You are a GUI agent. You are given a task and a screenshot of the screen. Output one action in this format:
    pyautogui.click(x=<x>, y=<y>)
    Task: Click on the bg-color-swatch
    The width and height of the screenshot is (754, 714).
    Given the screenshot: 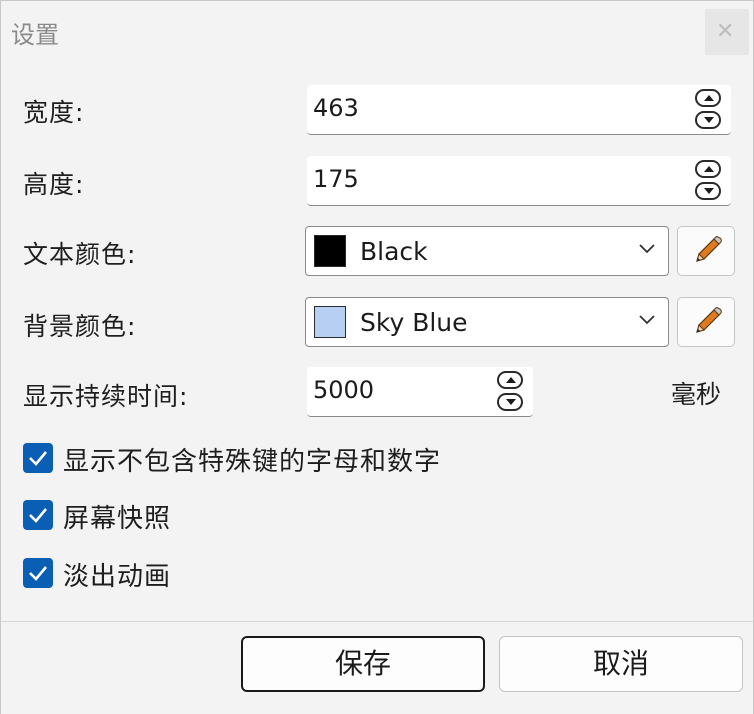 What is the action you would take?
    pyautogui.click(x=330, y=322)
    